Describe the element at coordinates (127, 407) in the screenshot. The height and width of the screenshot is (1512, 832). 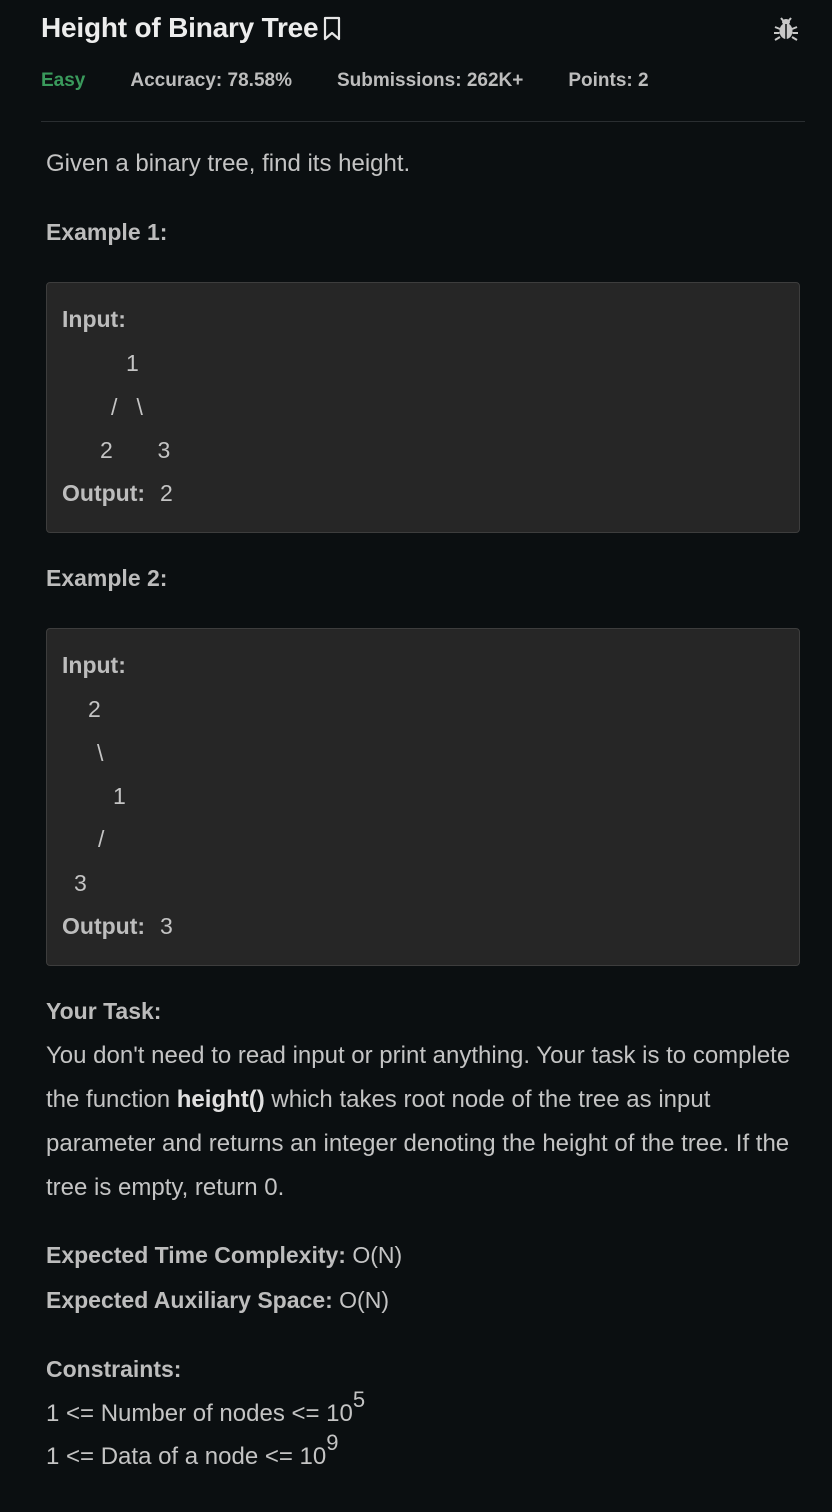
I see `tree-line: / \` at that location.